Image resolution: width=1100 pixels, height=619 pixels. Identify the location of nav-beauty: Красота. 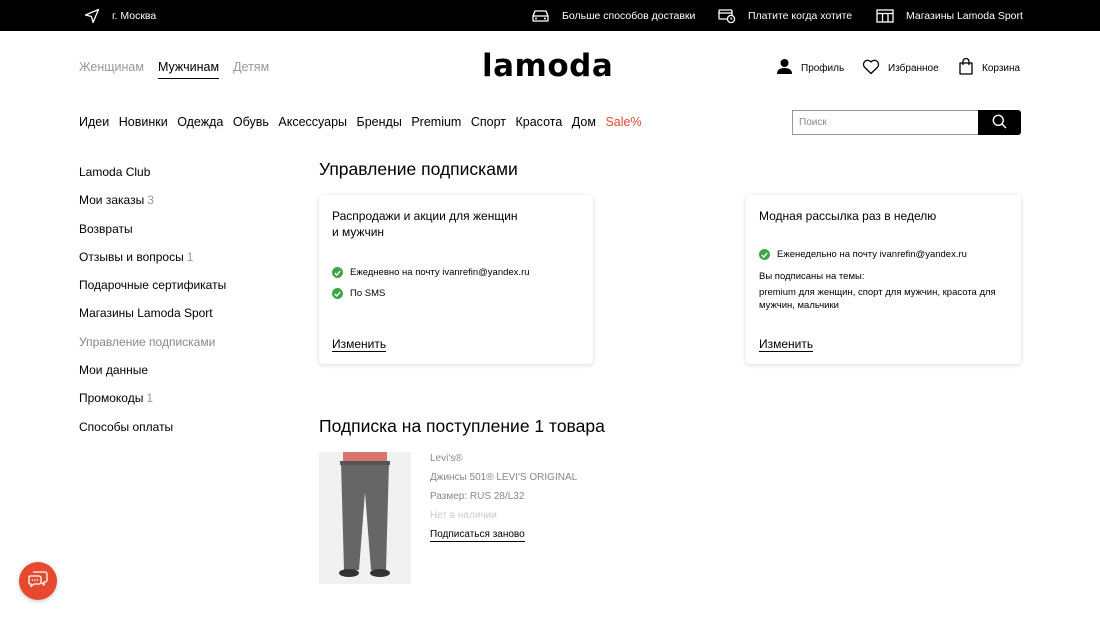
(539, 122).